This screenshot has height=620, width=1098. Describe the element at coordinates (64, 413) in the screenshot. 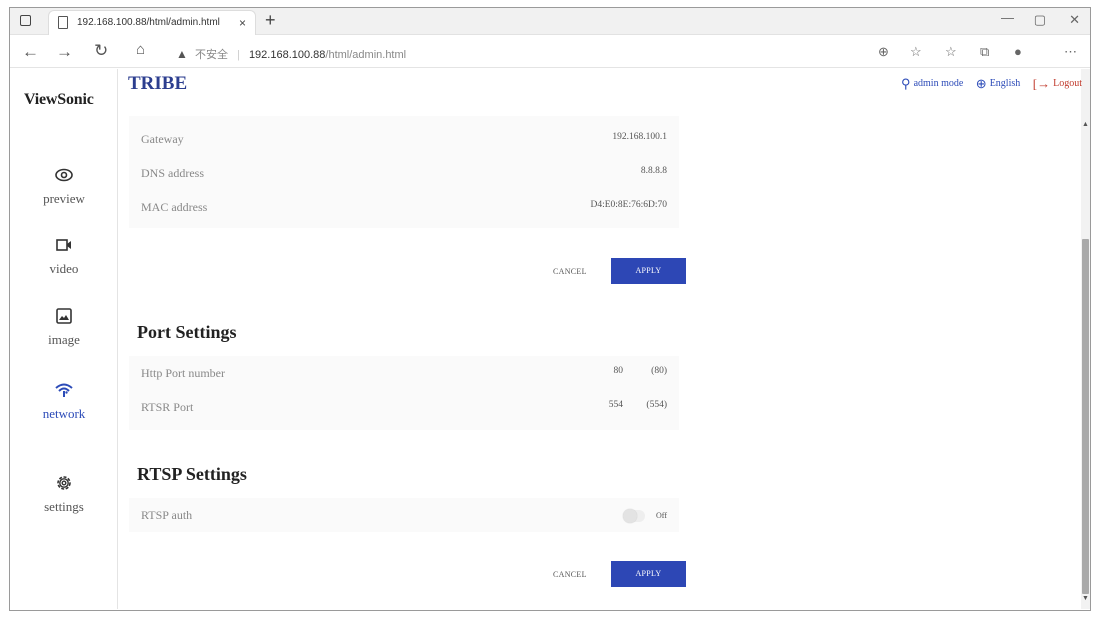

I see `sidebar-item-label: network` at that location.